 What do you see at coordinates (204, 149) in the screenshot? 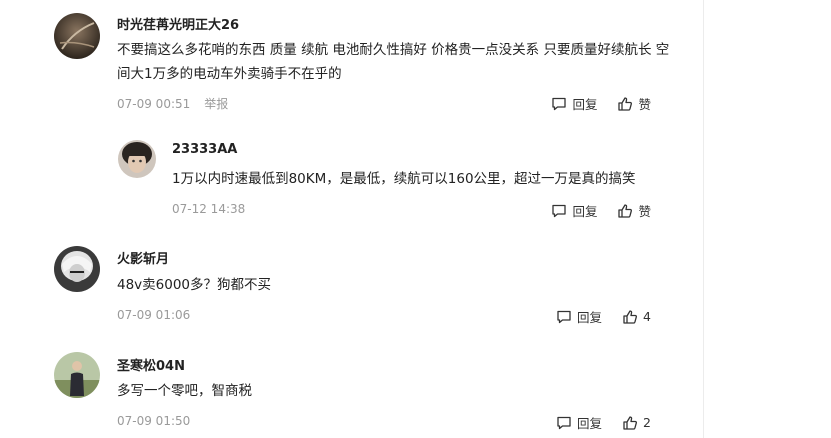
I see `username: 23333AA` at bounding box center [204, 149].